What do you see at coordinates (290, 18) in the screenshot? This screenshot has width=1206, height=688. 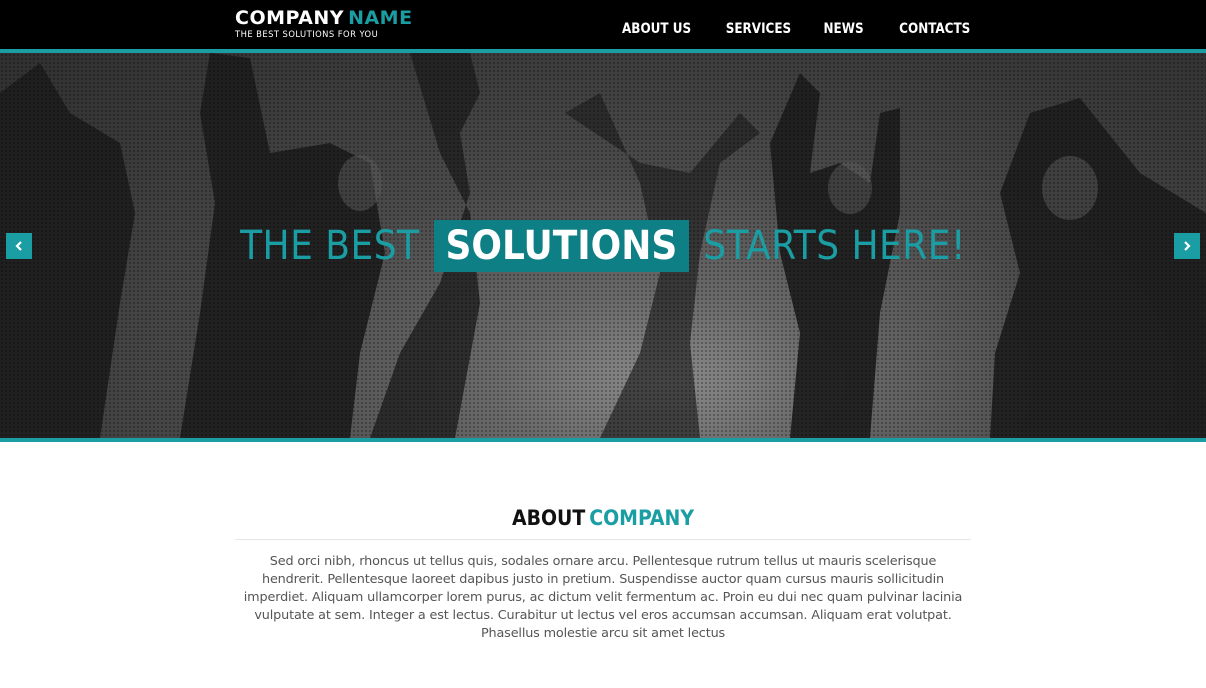 I see `logo-main-text: COMPANY` at bounding box center [290, 18].